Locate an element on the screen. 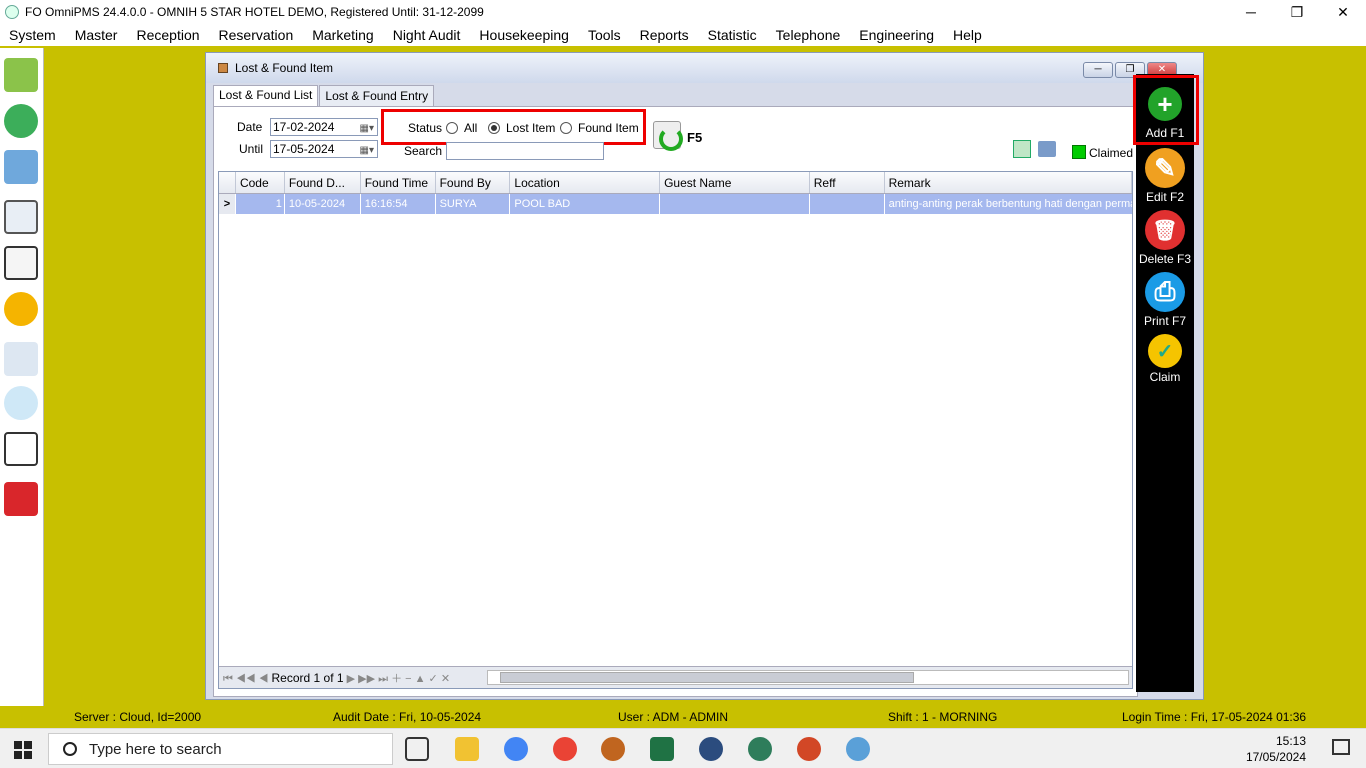 This screenshot has width=1366, height=768. taskbar-search-placeholder: Type here to search is located at coordinates (155, 749).